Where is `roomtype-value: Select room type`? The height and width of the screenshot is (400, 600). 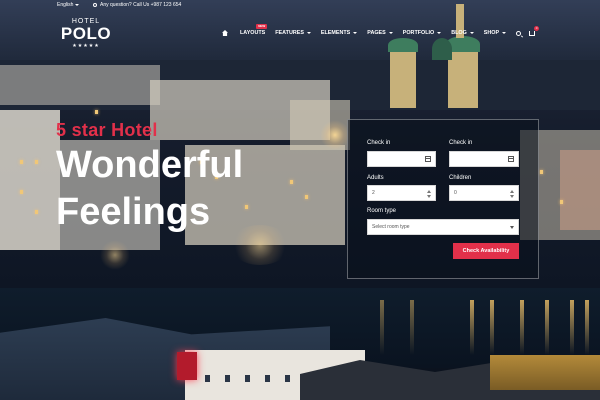 roomtype-value: Select room type is located at coordinates (391, 227).